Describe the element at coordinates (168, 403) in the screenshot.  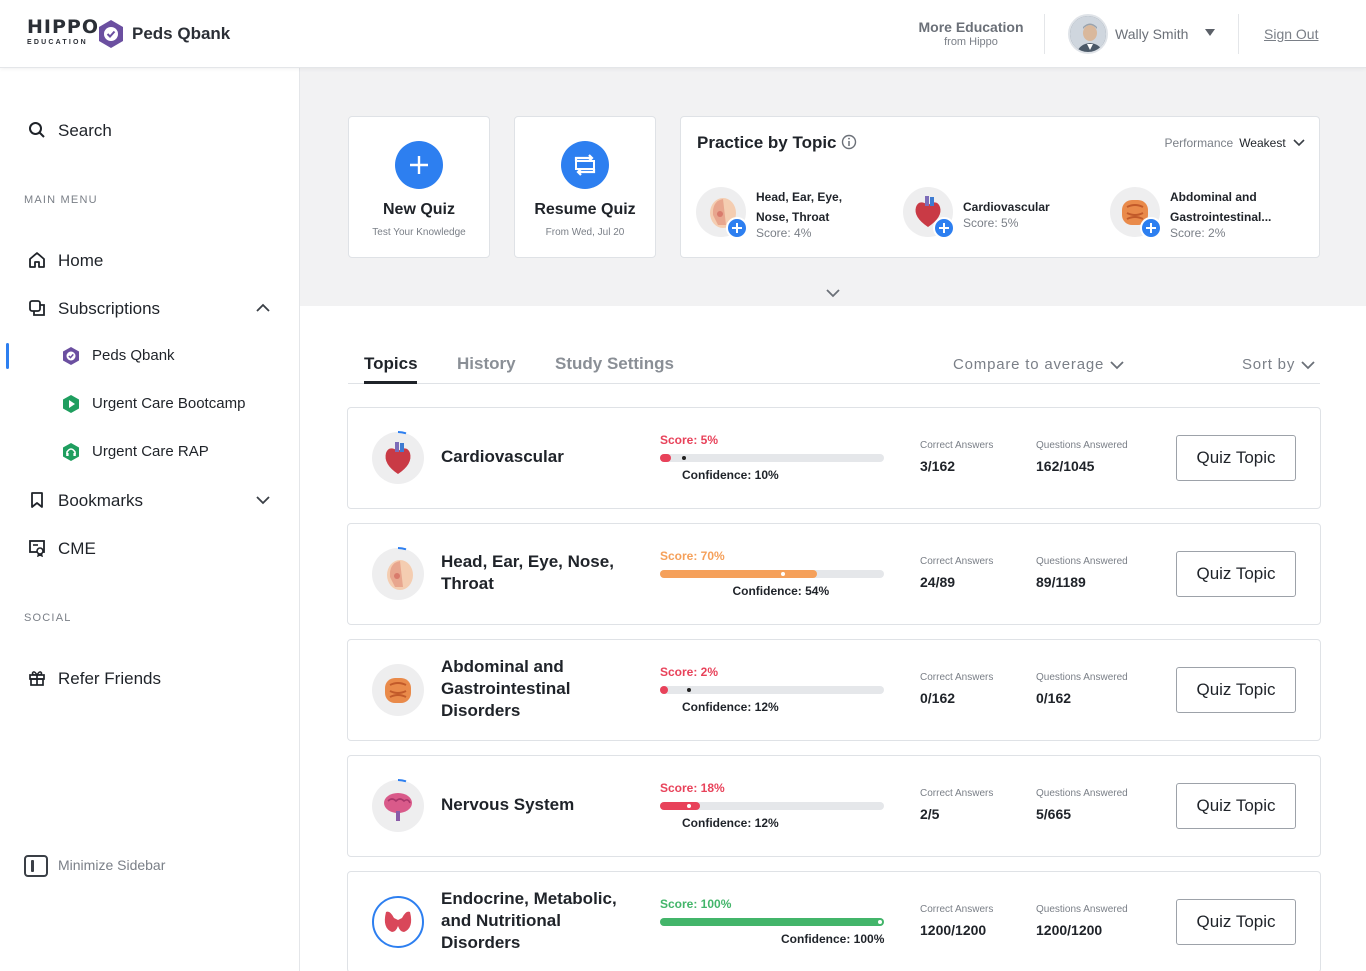
I see `sidebar-item-urgent-care-bootcamp: Urgent Care Bootcamp` at that location.